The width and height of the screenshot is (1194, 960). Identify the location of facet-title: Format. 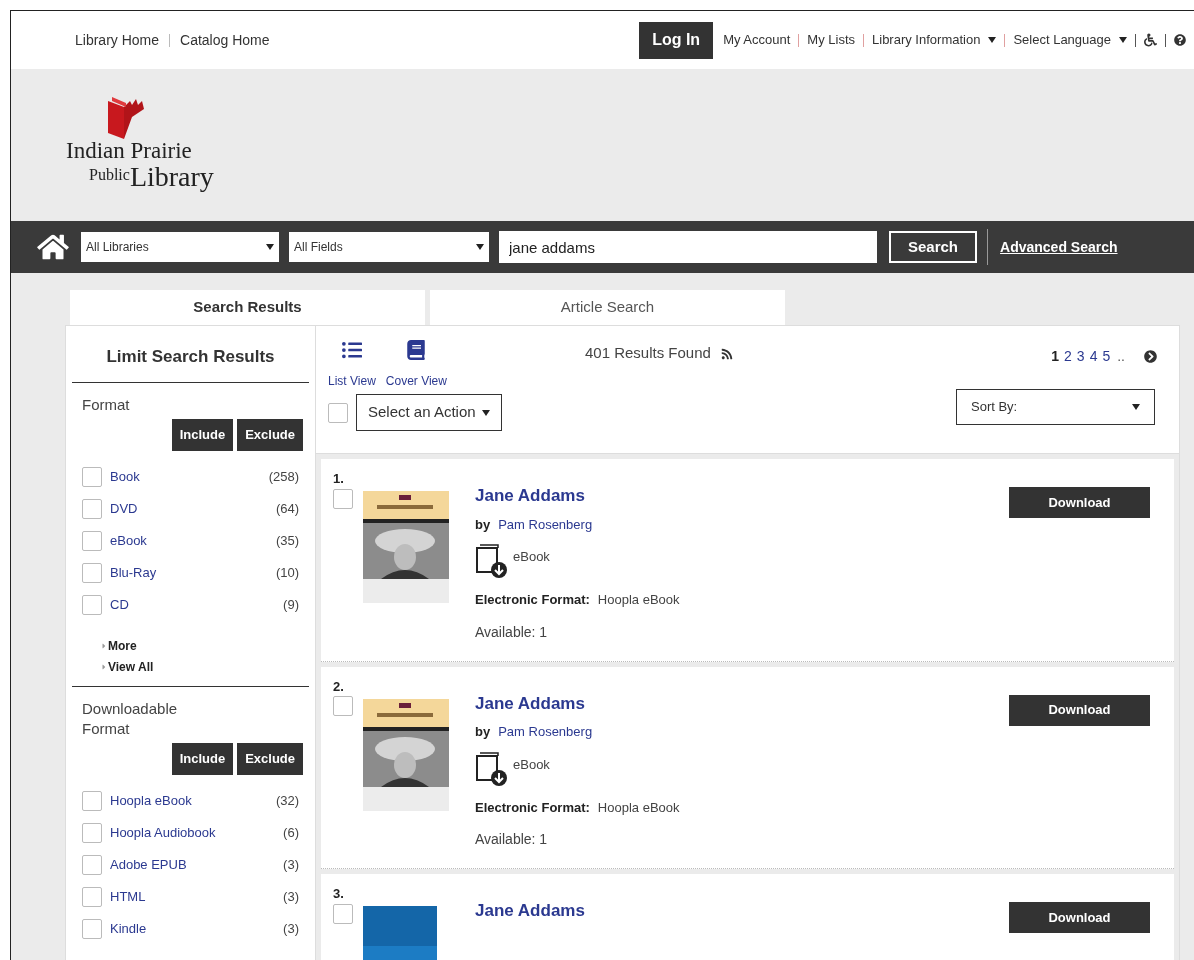
(106, 404).